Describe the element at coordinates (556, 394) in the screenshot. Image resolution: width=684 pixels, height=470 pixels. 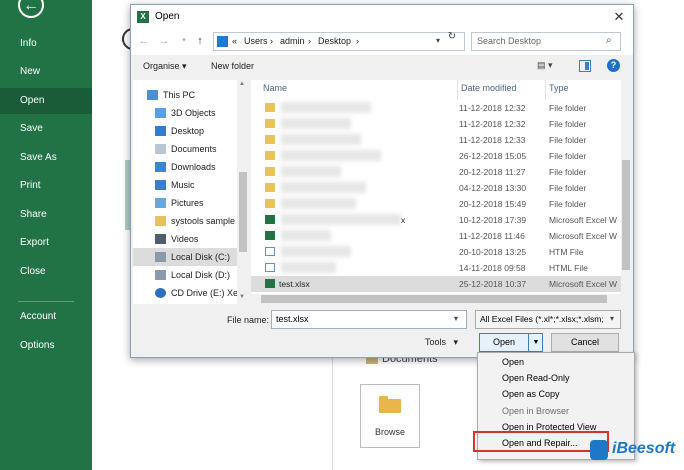
I see `menu-item-open-as-copy: Open as Copy` at that location.